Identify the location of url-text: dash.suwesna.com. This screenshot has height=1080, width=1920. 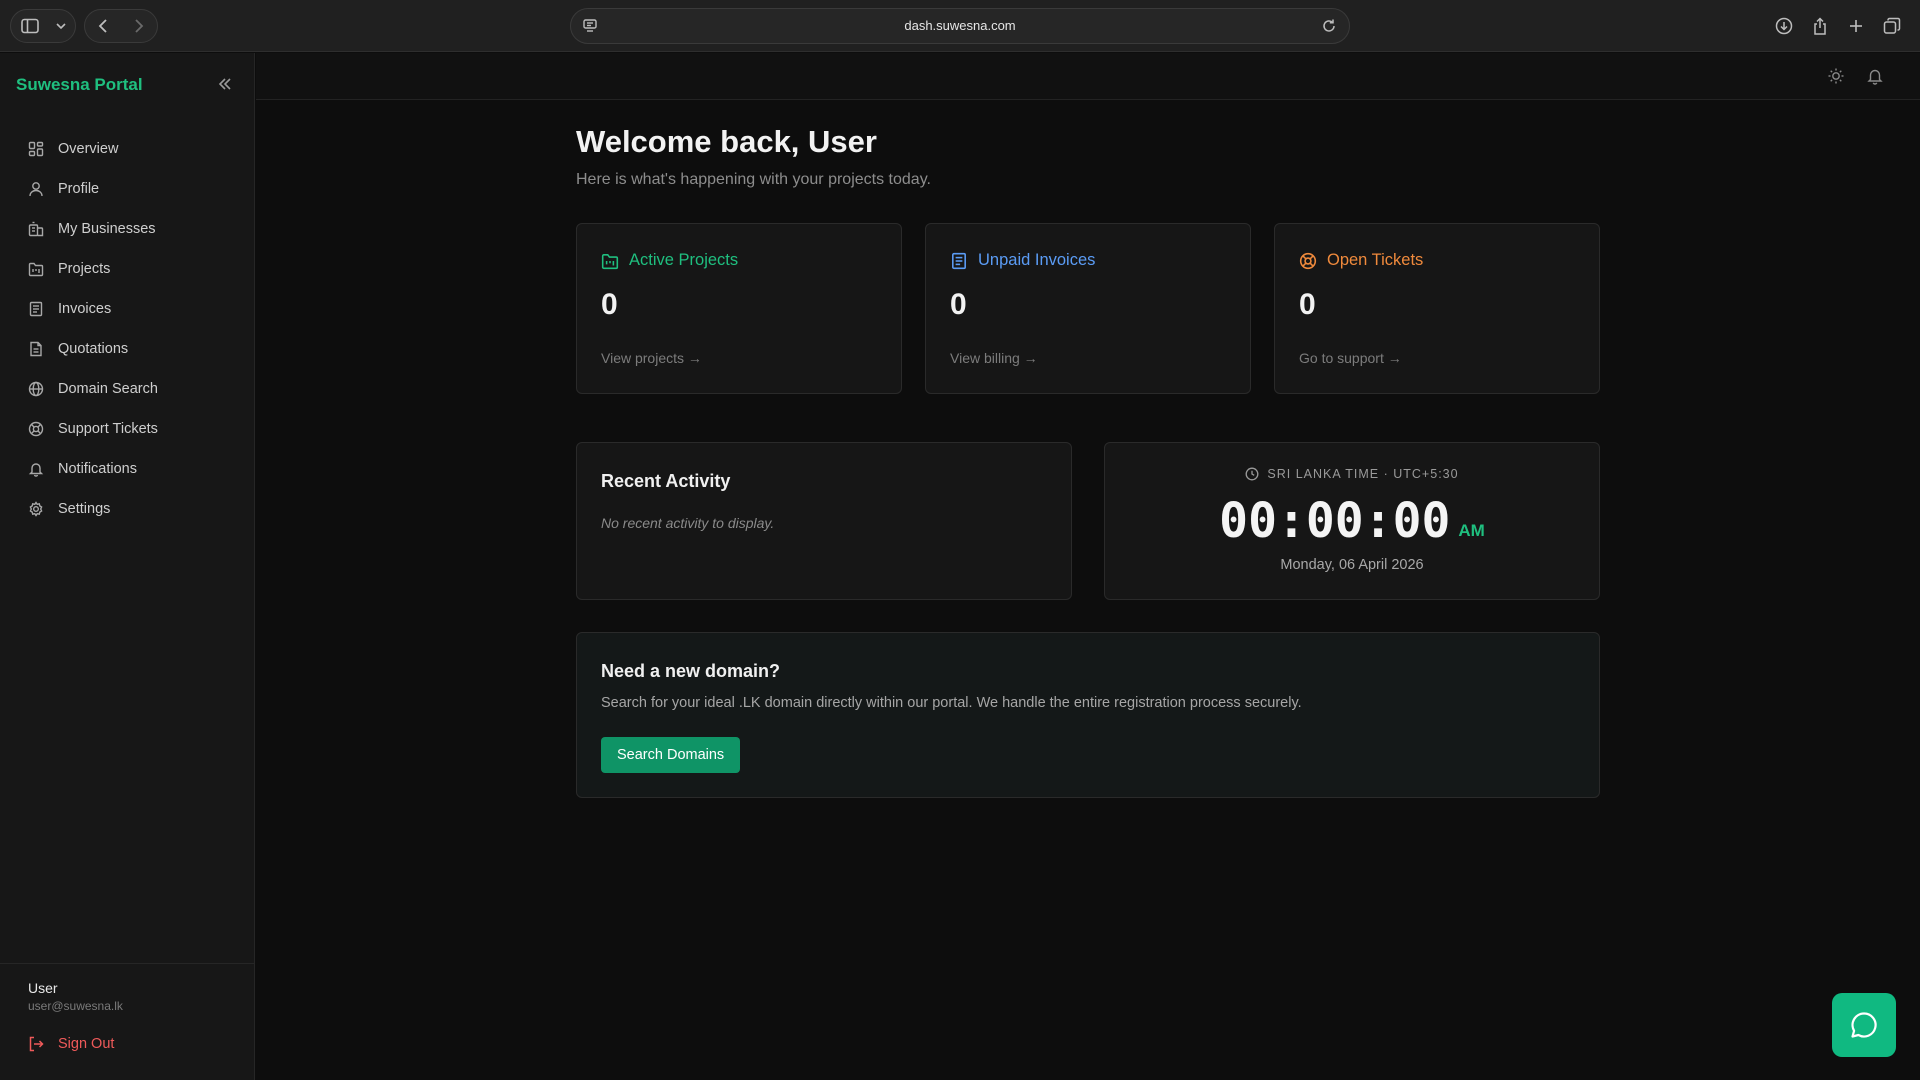
(960, 25).